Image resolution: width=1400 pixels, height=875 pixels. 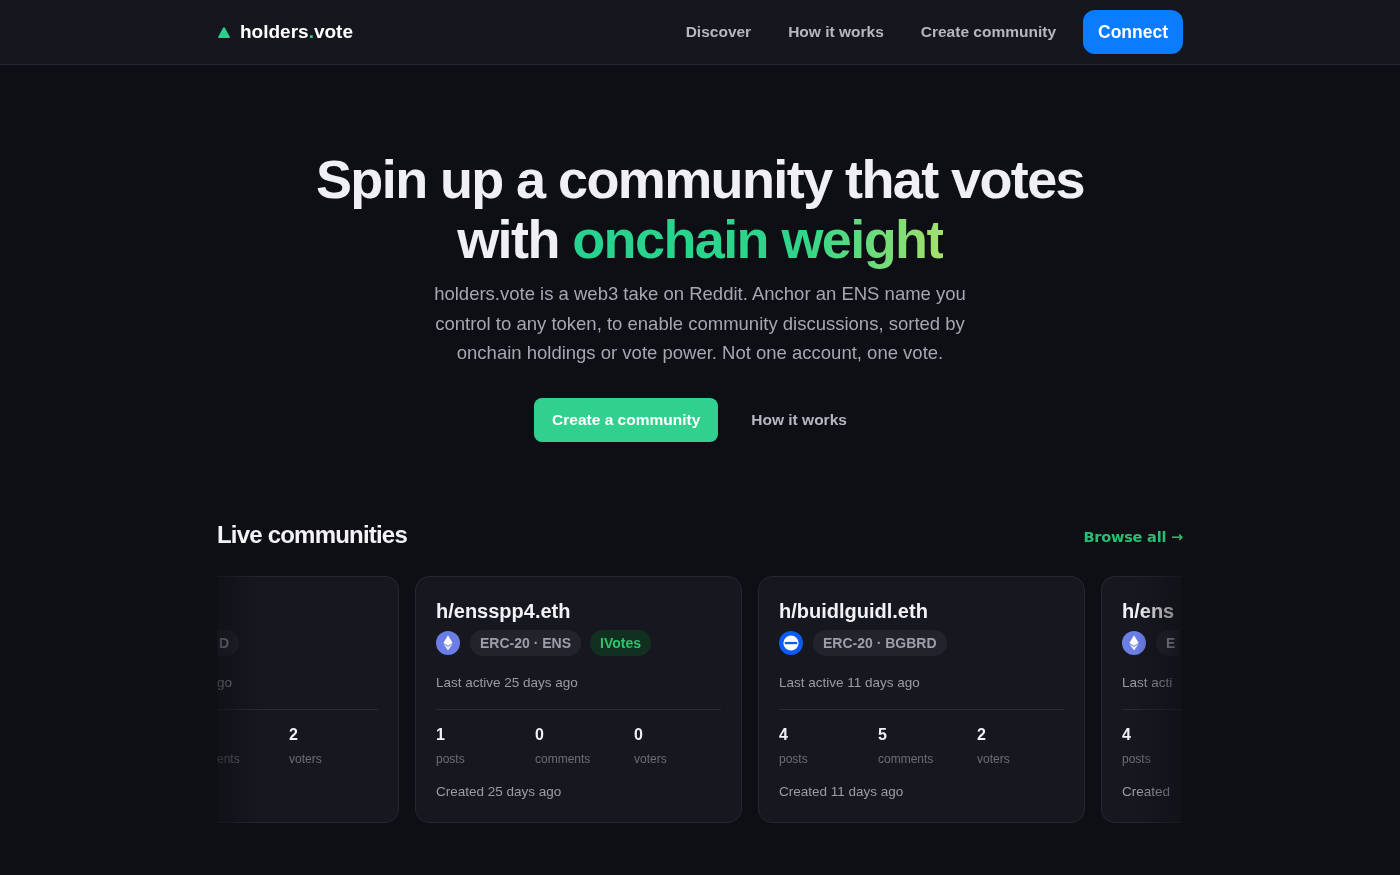 I want to click on community-card: h/ens E Last acti 4 posts Created, so click(x=1141, y=699).